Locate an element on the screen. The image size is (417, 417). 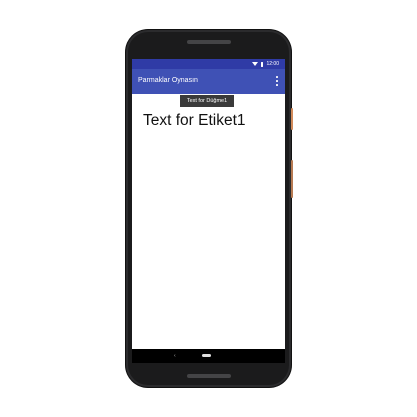
wifi-icon is located at coordinates (255, 64).